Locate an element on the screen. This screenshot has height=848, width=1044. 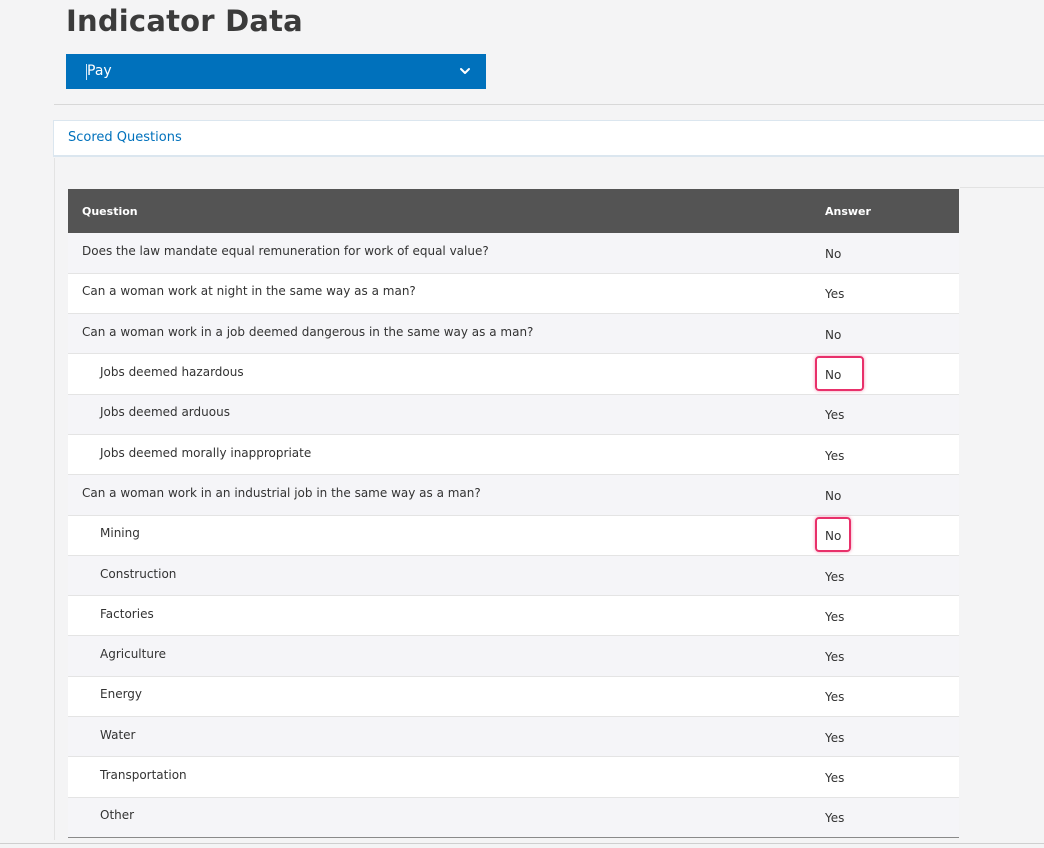
tab-bar: Scored Questions is located at coordinates (548, 138).